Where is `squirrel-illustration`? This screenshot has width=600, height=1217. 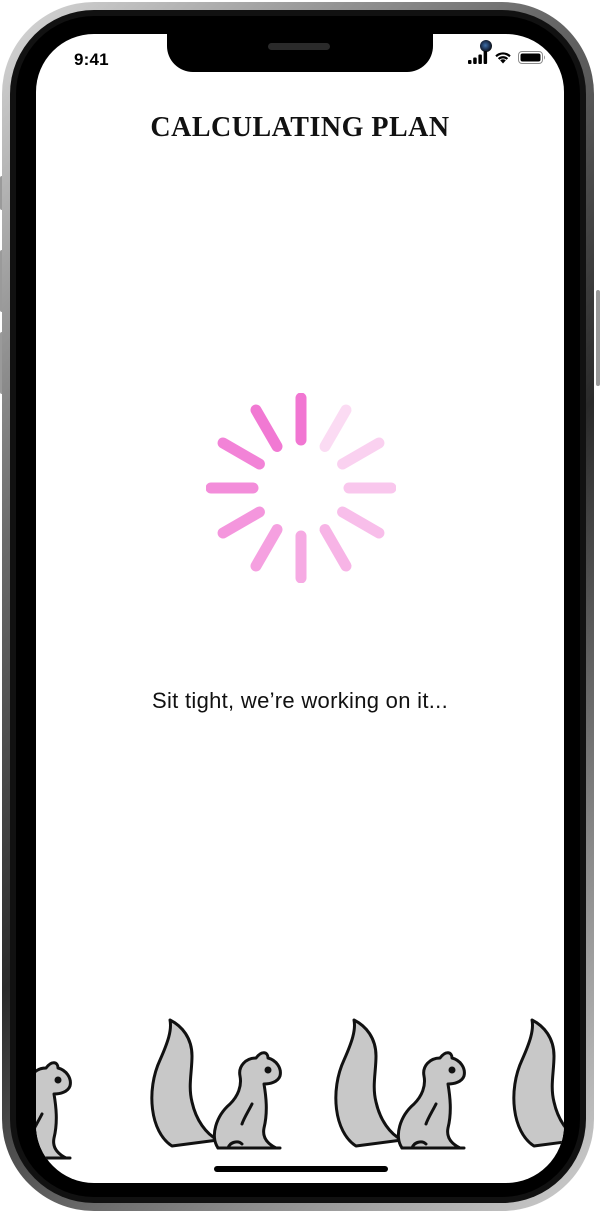 squirrel-illustration is located at coordinates (300, 1089).